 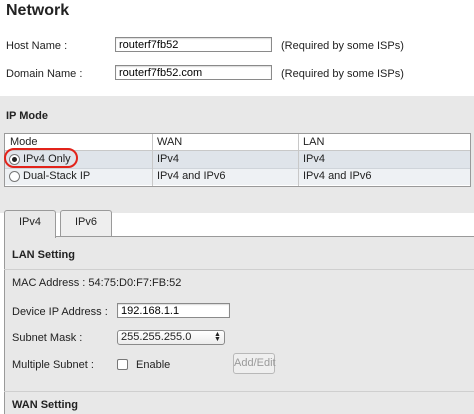 I want to click on wan-setting-title: WAN Setting, so click(x=45, y=405).